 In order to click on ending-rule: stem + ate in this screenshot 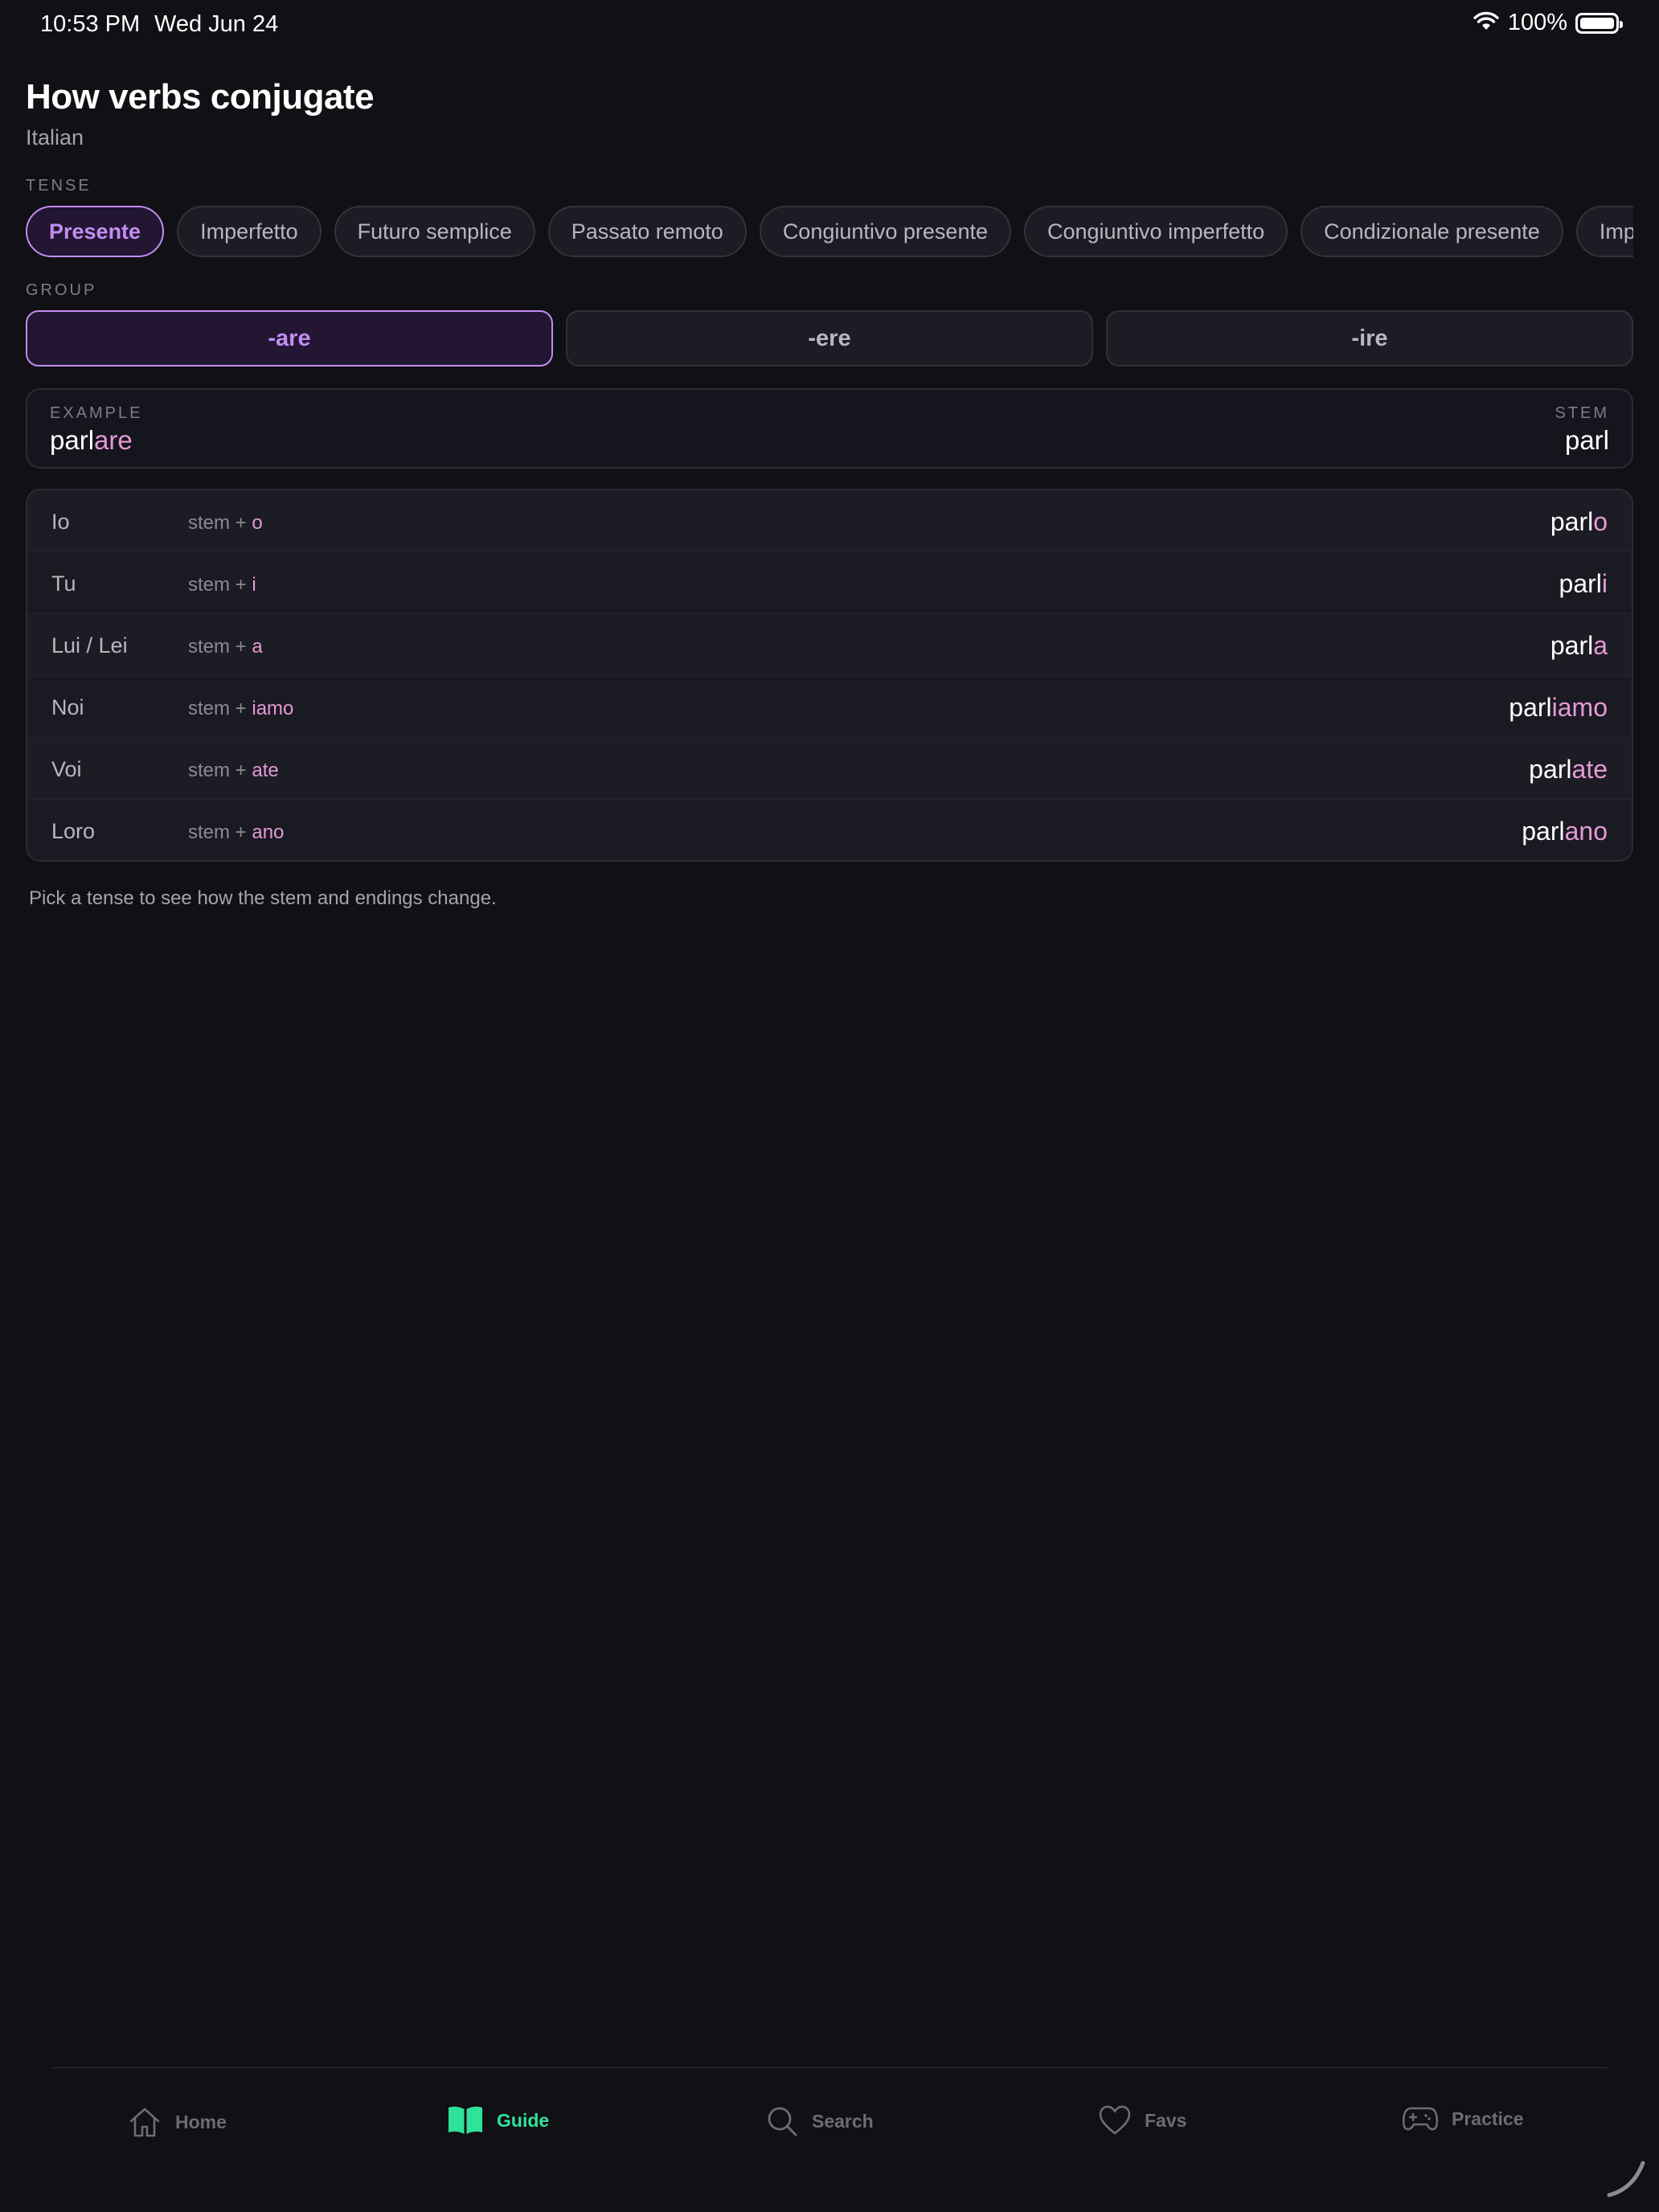, I will do `click(233, 771)`.